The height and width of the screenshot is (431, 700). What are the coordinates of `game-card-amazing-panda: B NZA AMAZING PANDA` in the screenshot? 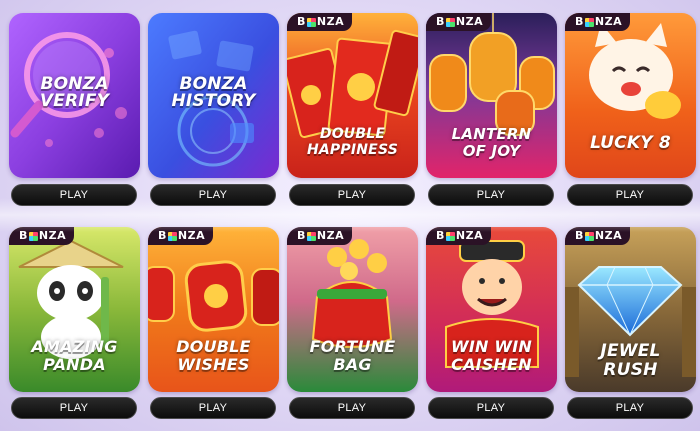 It's located at (74, 309).